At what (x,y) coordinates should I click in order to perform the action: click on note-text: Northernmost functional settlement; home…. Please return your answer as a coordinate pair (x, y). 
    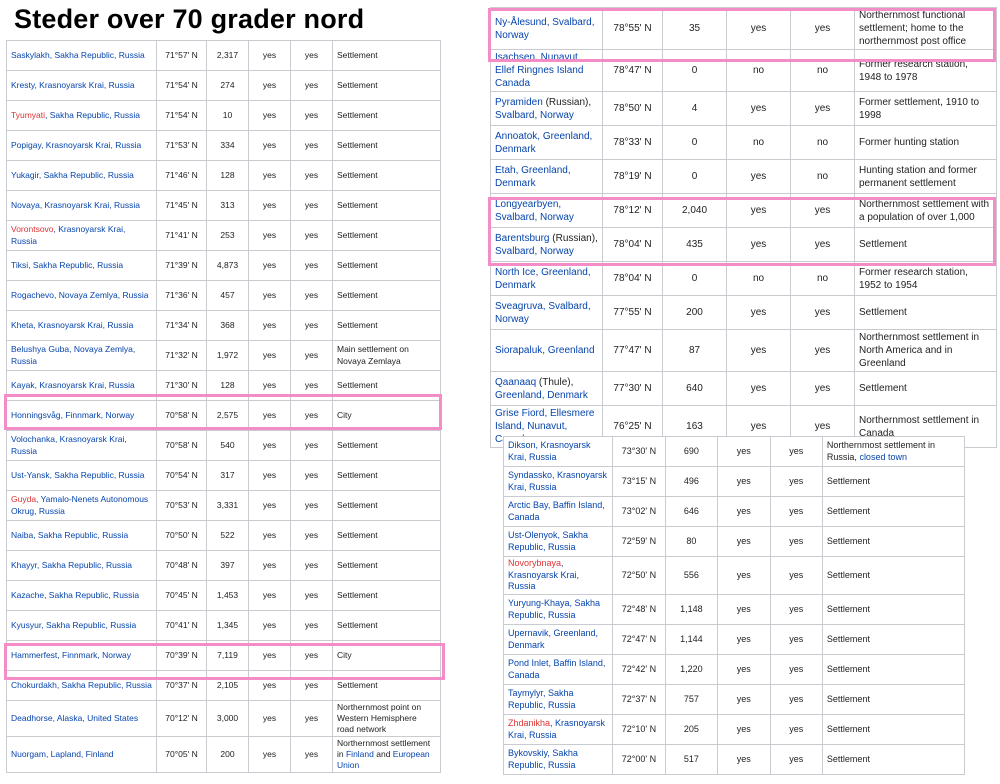
    Looking at the image, I should click on (913, 28).